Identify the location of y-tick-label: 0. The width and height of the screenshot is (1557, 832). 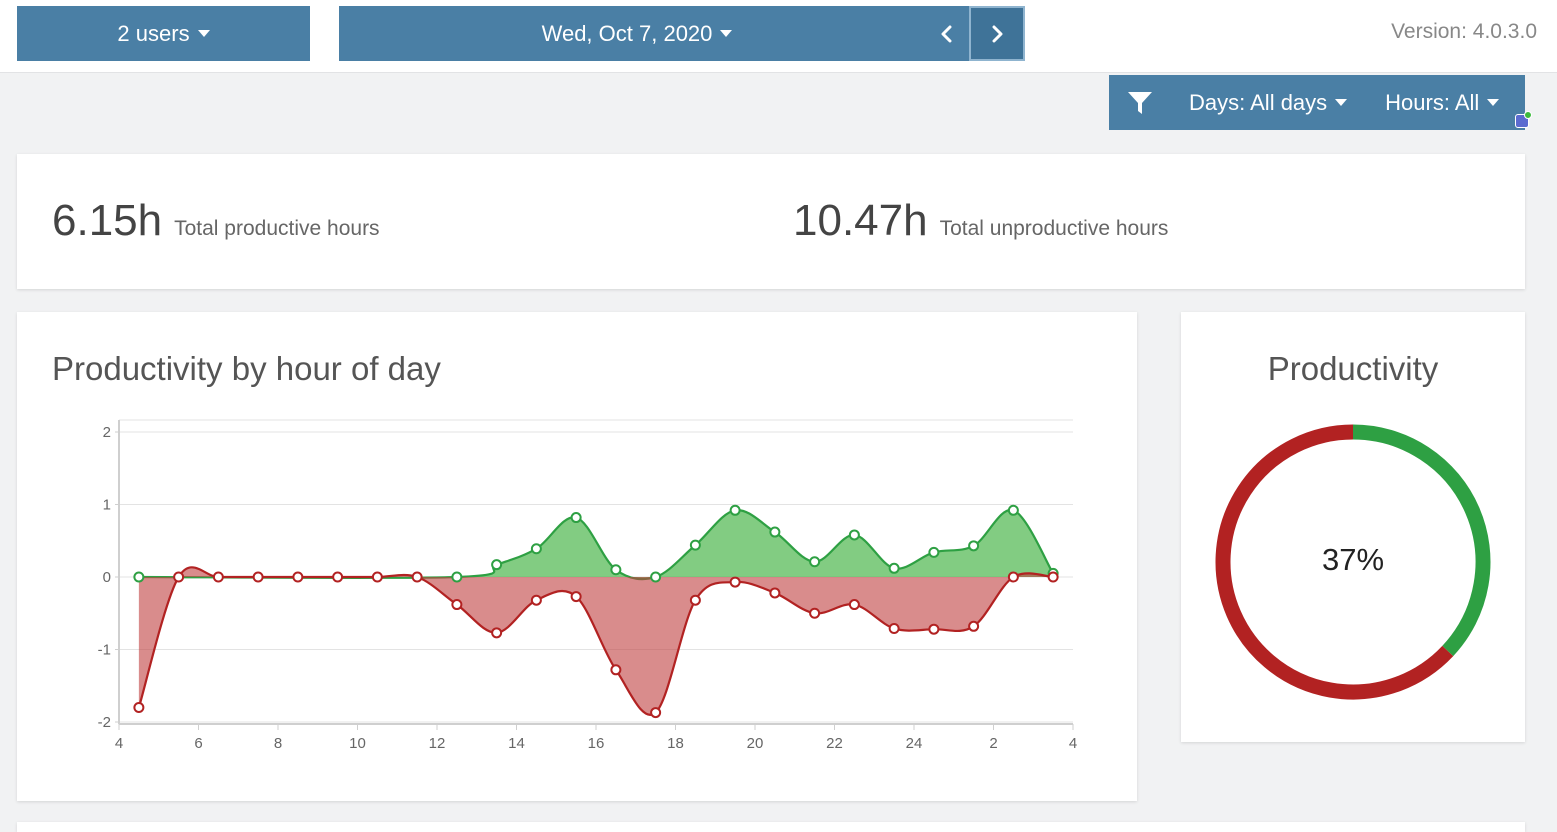
(107, 577).